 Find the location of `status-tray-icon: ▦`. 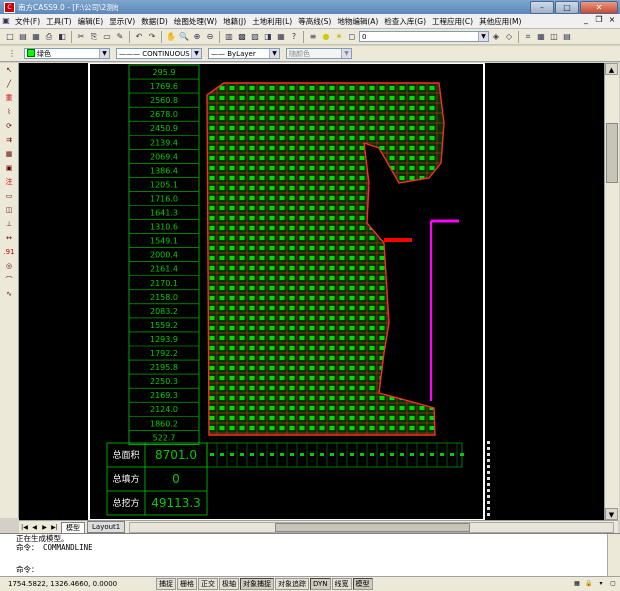

status-tray-icon: ▦ is located at coordinates (577, 584).